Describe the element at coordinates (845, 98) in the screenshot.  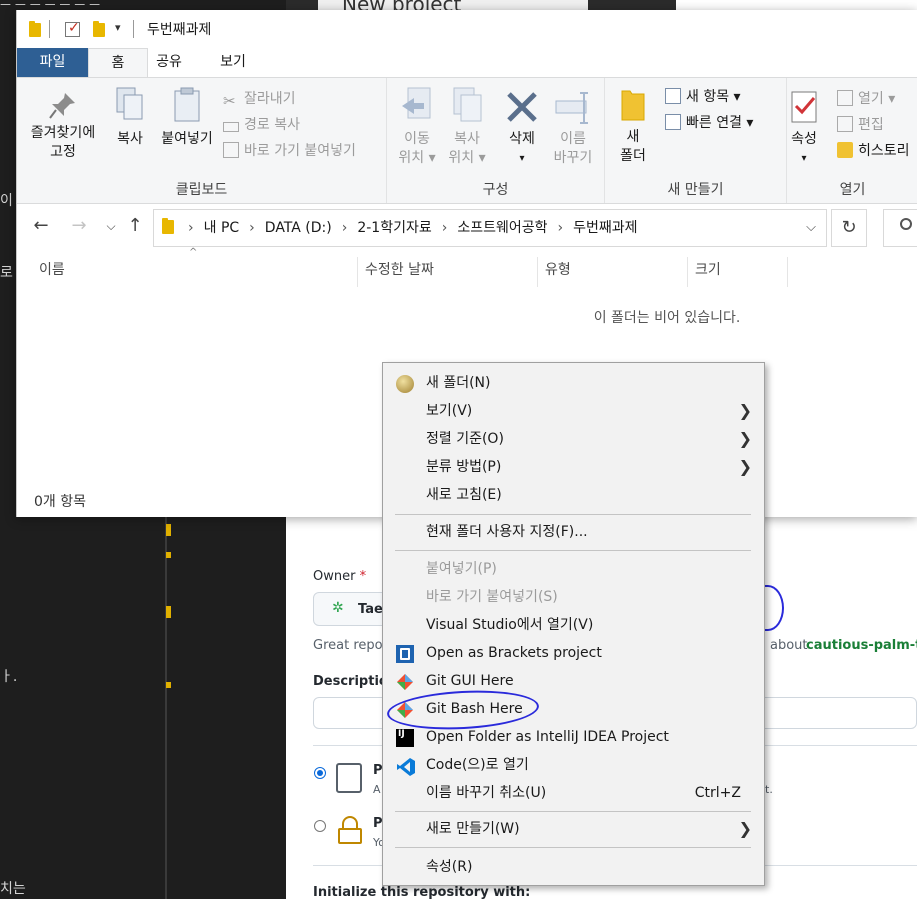
I see `open-icon` at that location.